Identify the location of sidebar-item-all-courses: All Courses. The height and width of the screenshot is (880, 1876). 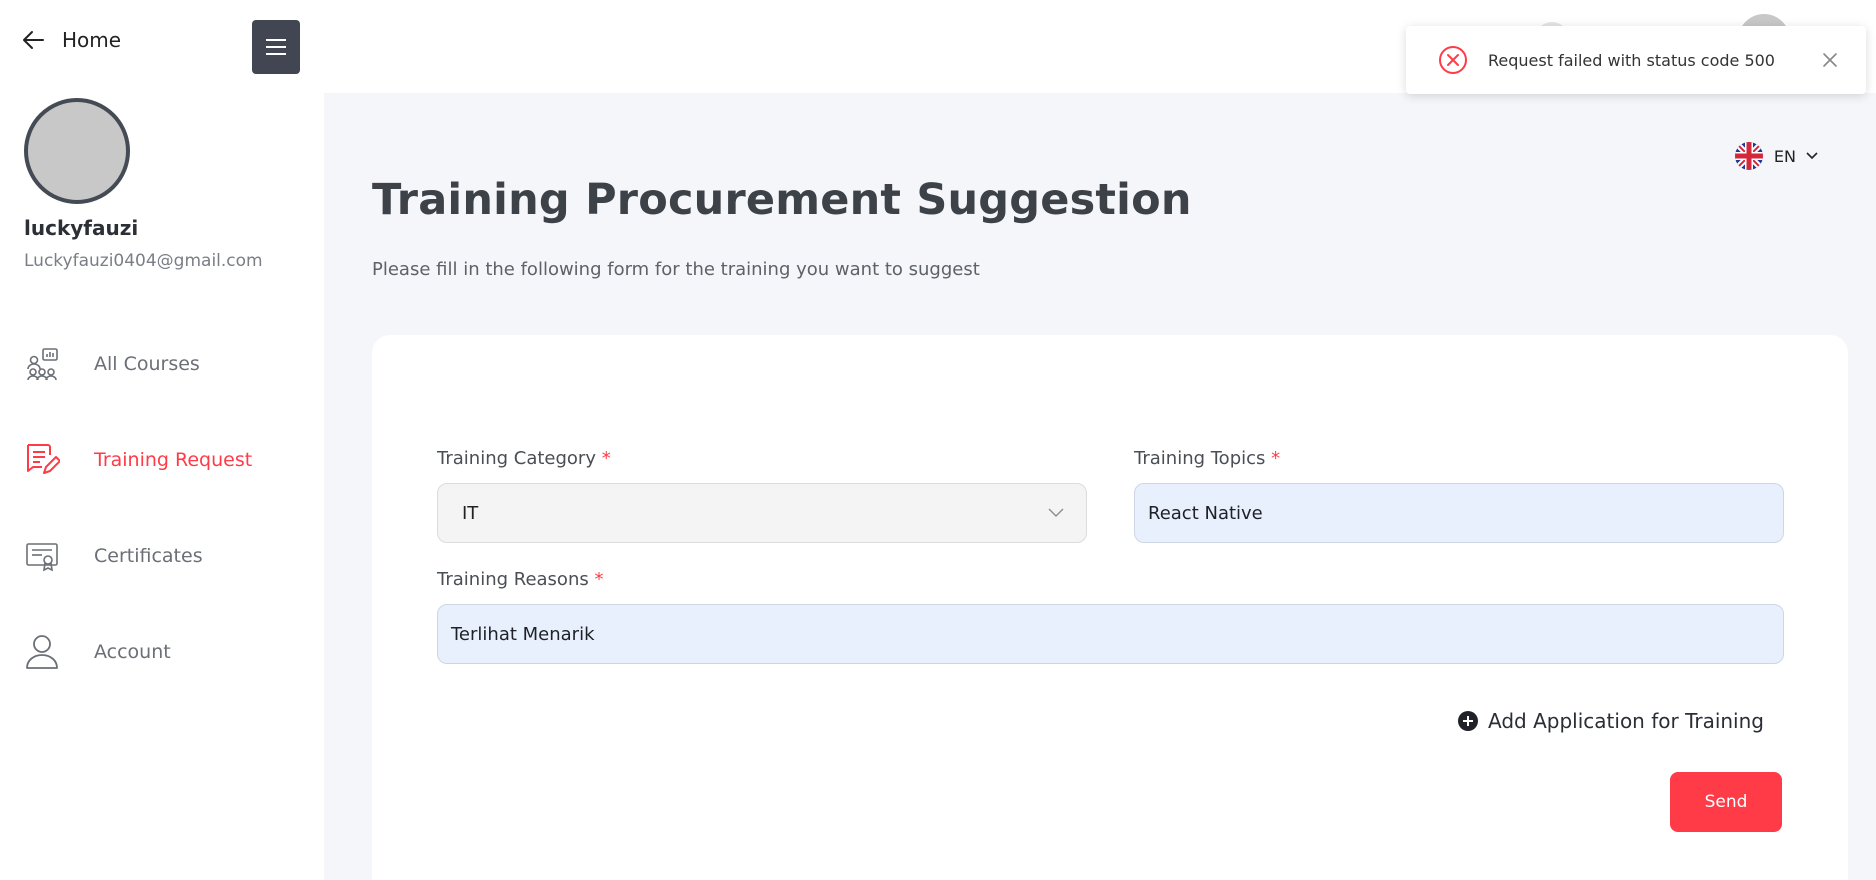
(164, 364).